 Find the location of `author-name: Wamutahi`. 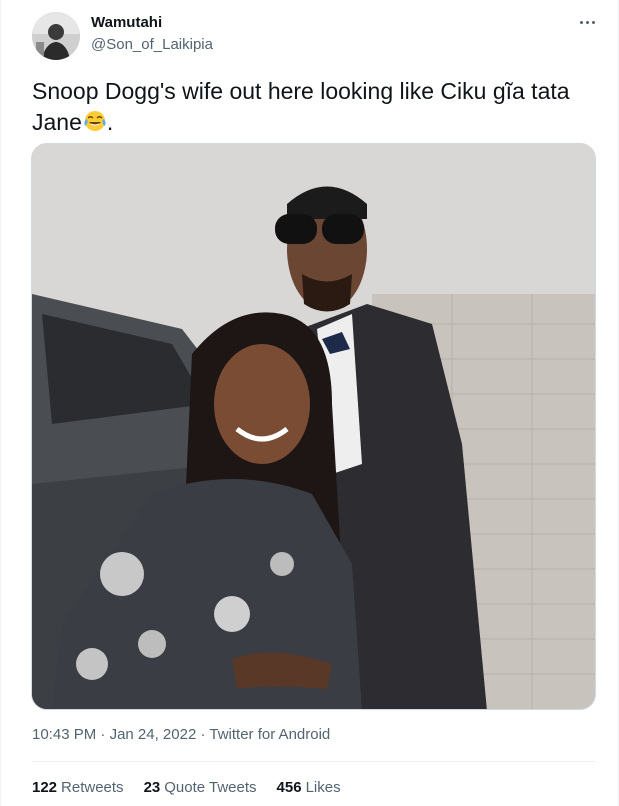

author-name: Wamutahi is located at coordinates (126, 22).